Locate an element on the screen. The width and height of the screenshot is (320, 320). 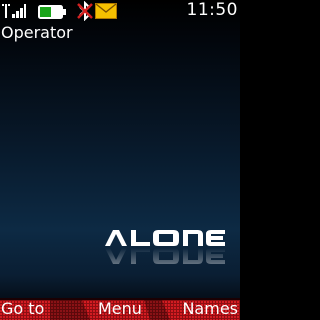
message-icon is located at coordinates (106, 11).